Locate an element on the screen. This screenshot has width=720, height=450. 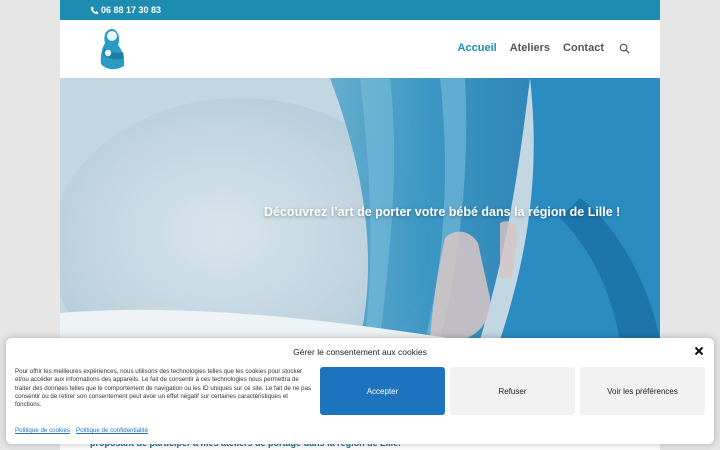
close-icon is located at coordinates (699, 351).